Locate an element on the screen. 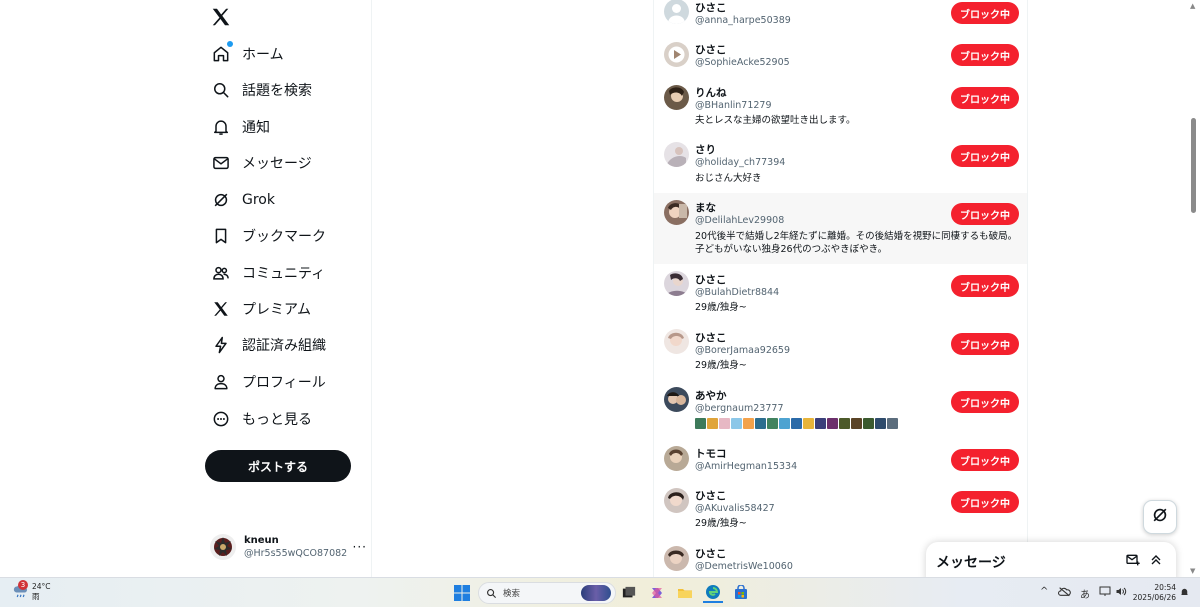  nav-notifications-label: 通知 is located at coordinates (256, 128).